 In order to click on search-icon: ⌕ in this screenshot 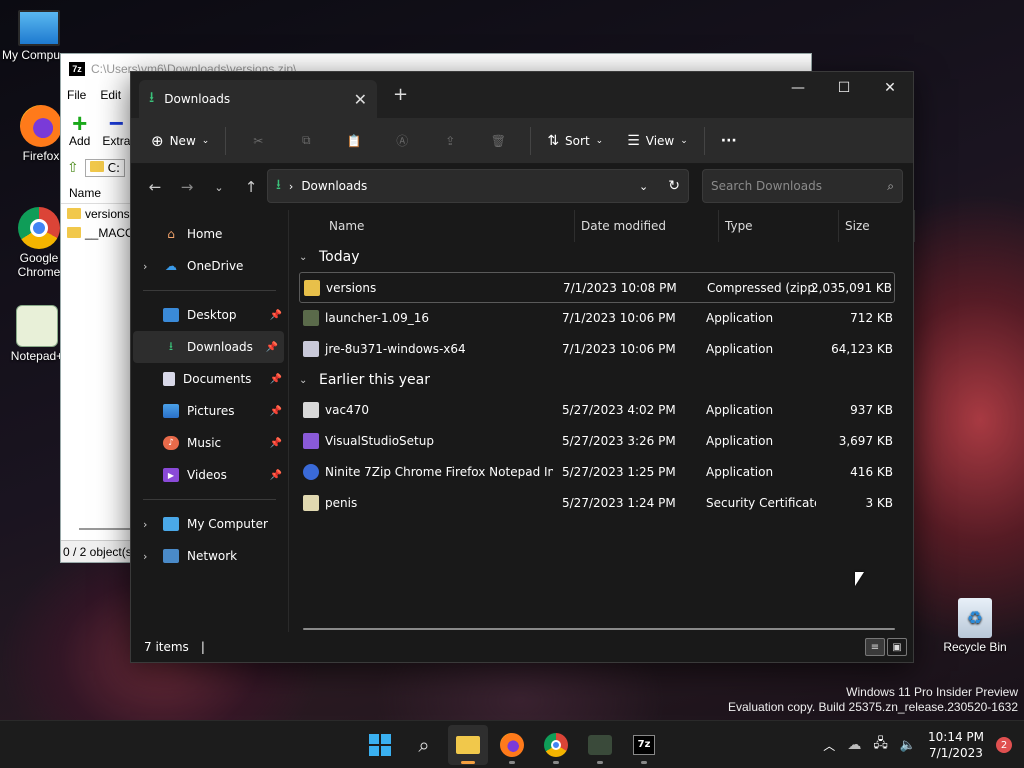, I will do `click(890, 186)`.